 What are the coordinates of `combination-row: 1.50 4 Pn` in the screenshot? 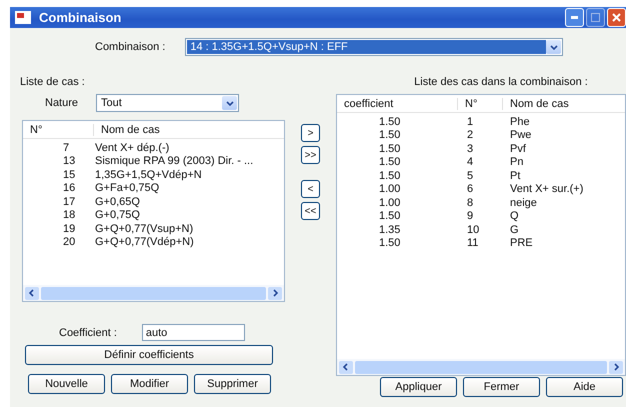 It's located at (481, 162).